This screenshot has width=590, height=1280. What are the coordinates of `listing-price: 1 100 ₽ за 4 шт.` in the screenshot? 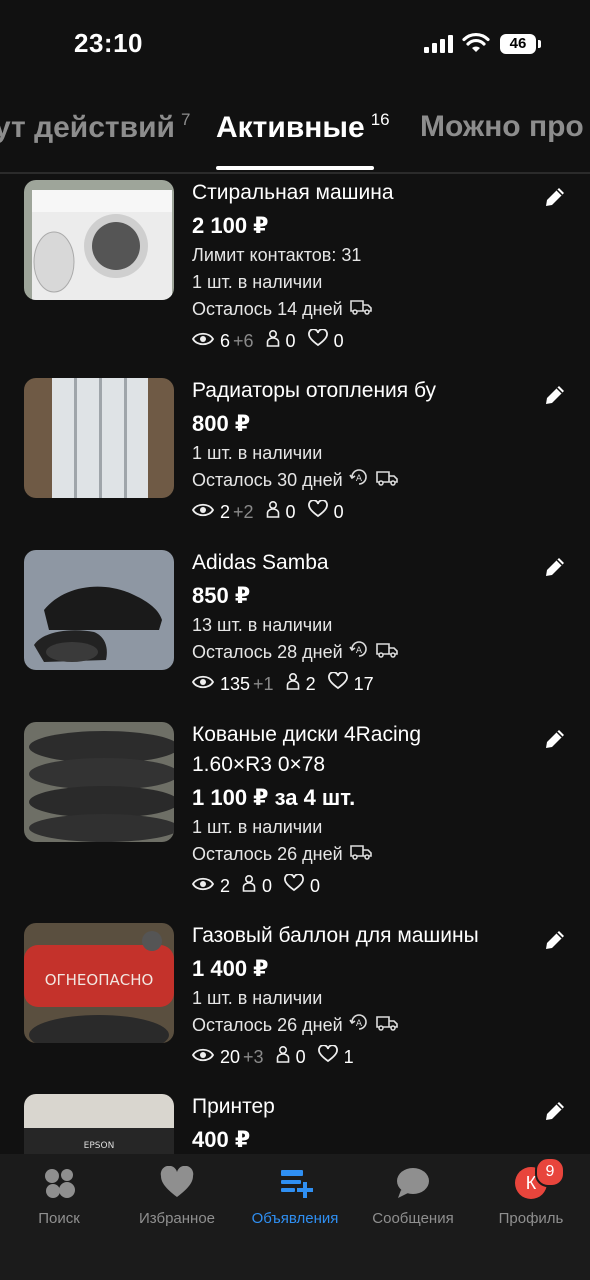 It's located at (274, 797).